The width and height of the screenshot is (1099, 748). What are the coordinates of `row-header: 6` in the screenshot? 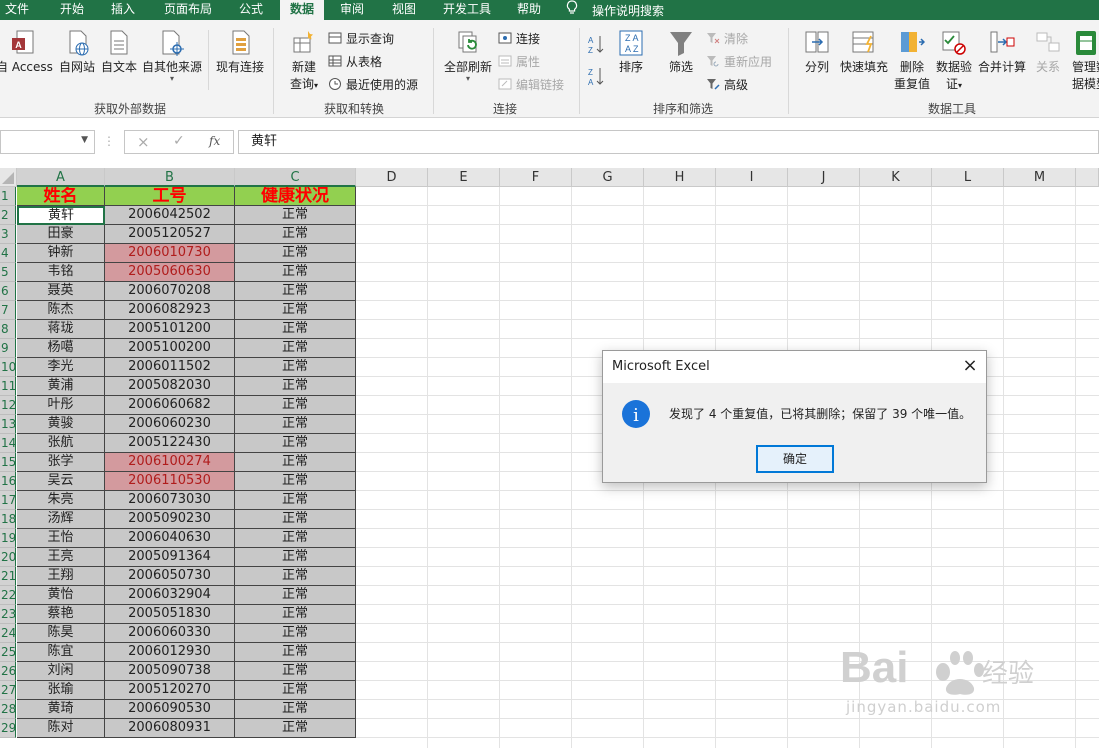 It's located at (8, 291).